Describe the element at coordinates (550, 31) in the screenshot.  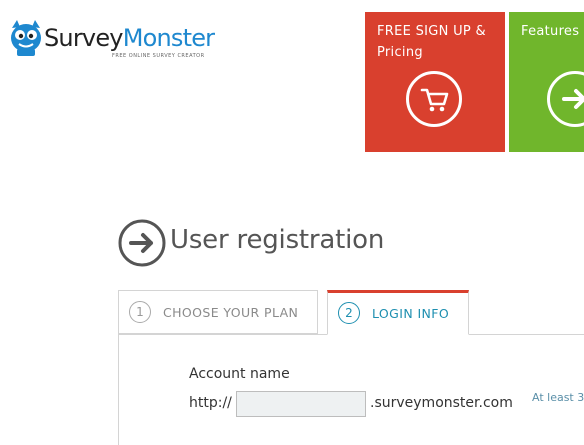
I see `features-label: Features` at that location.